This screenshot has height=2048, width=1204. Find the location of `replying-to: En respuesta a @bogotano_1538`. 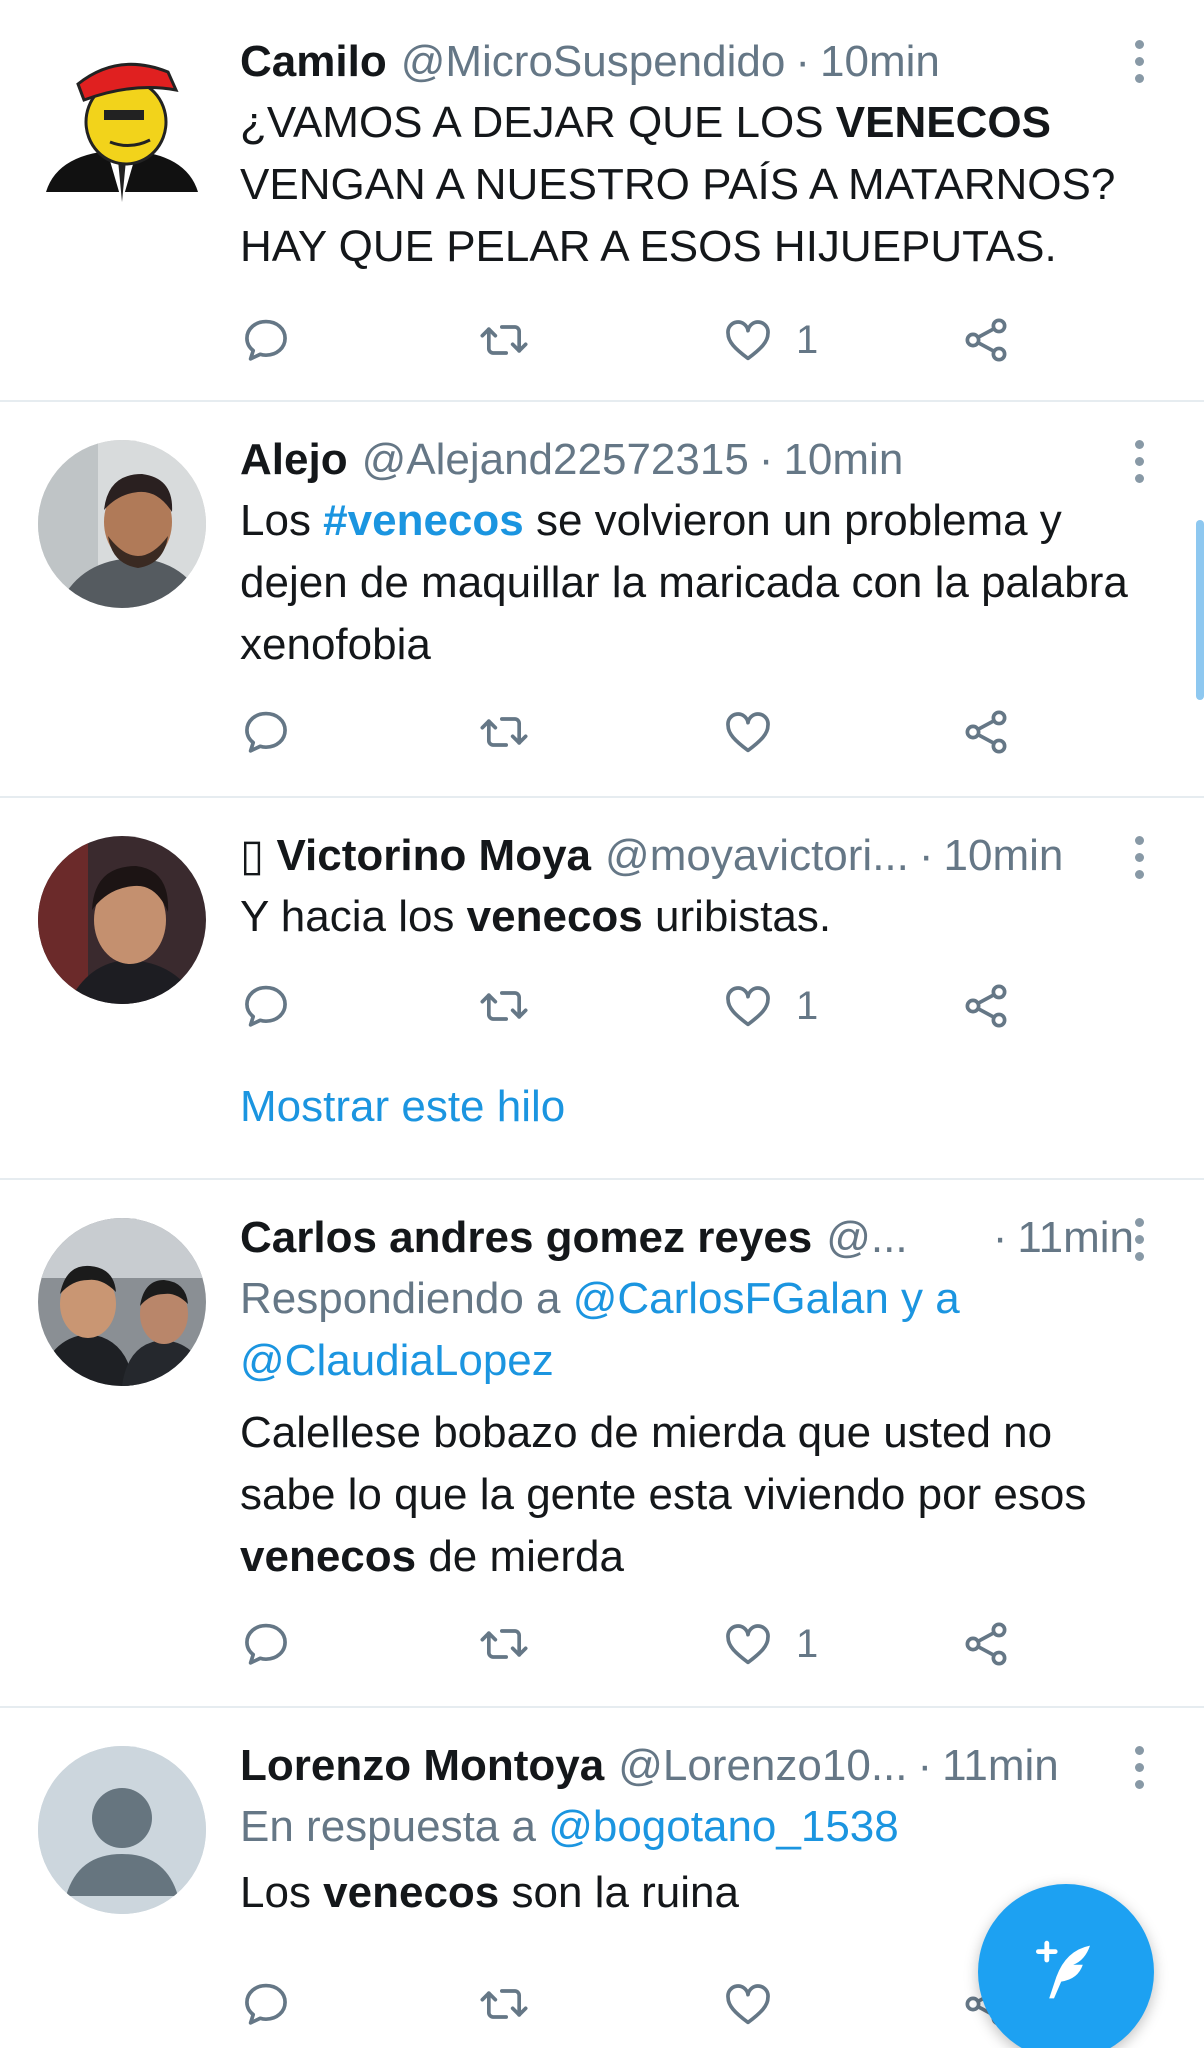

replying-to: En respuesta a @bogotano_1538 is located at coordinates (687, 1827).